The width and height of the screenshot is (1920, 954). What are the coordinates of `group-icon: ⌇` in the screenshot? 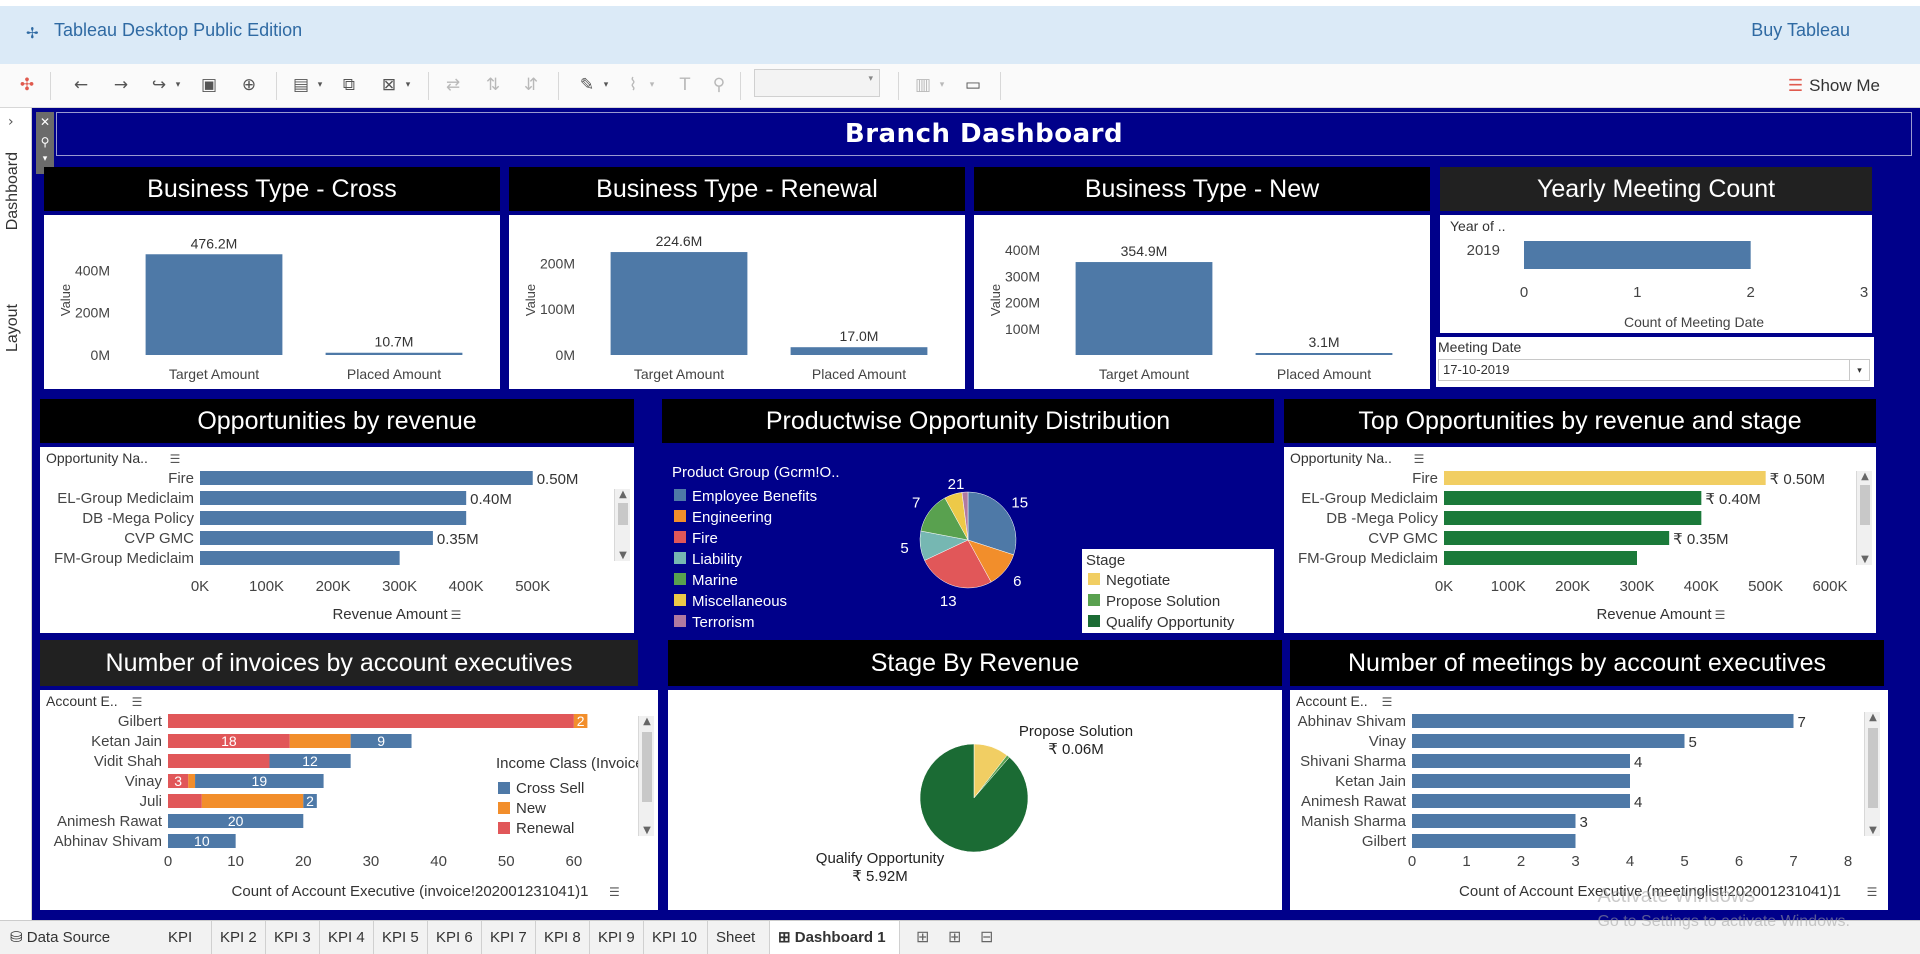 It's located at (633, 85).